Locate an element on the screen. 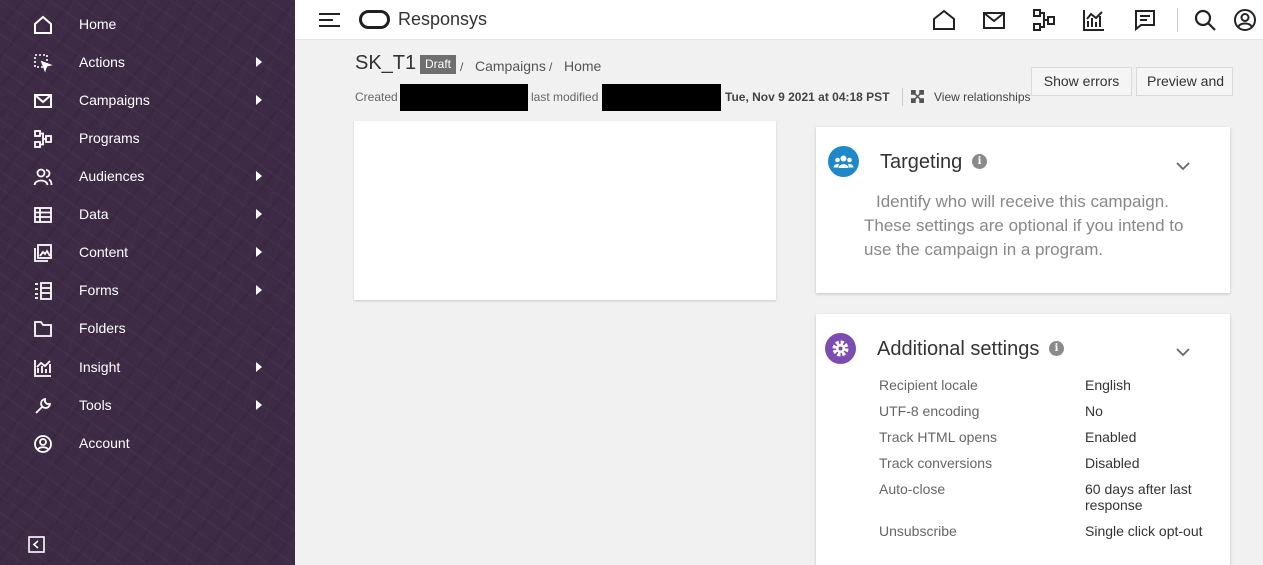  form-list-icon is located at coordinates (43, 291).